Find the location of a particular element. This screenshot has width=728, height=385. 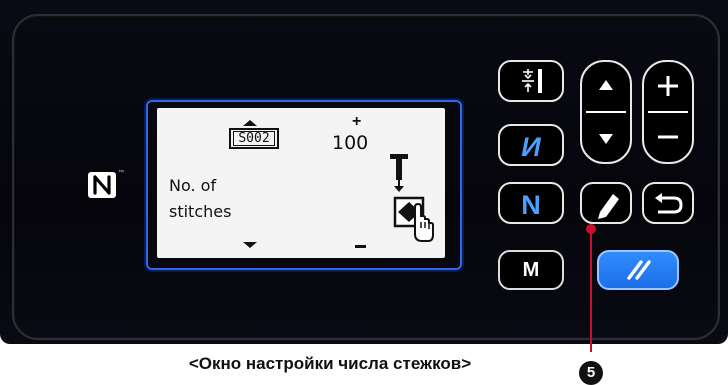

mode-button: M is located at coordinates (531, 270).